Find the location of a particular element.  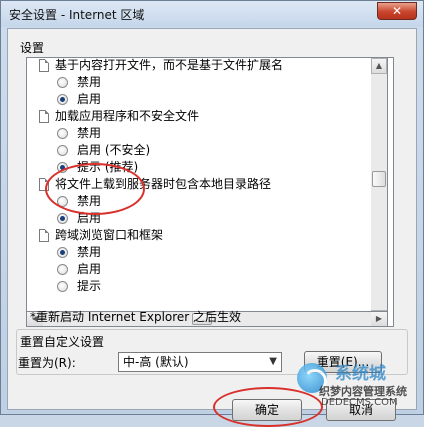

selected-level: 中-高 (默认) is located at coordinates (156, 362).